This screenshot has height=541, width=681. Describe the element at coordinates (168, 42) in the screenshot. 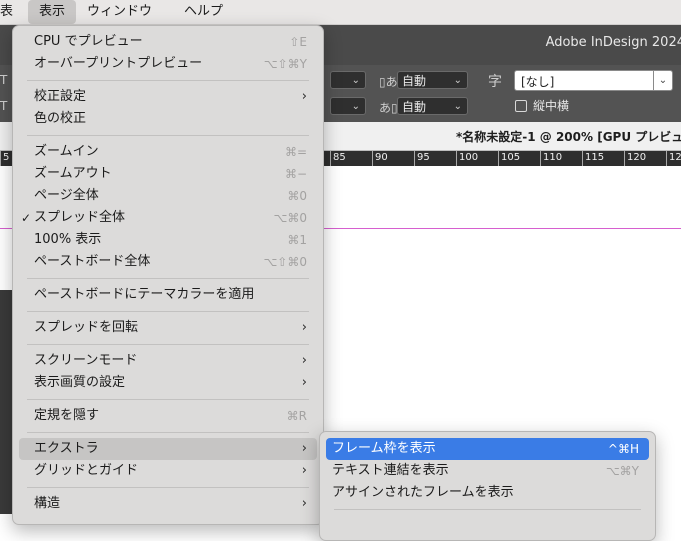

I see `menu-item-cpu-preview: CPU でプレビュー ⇧E` at that location.